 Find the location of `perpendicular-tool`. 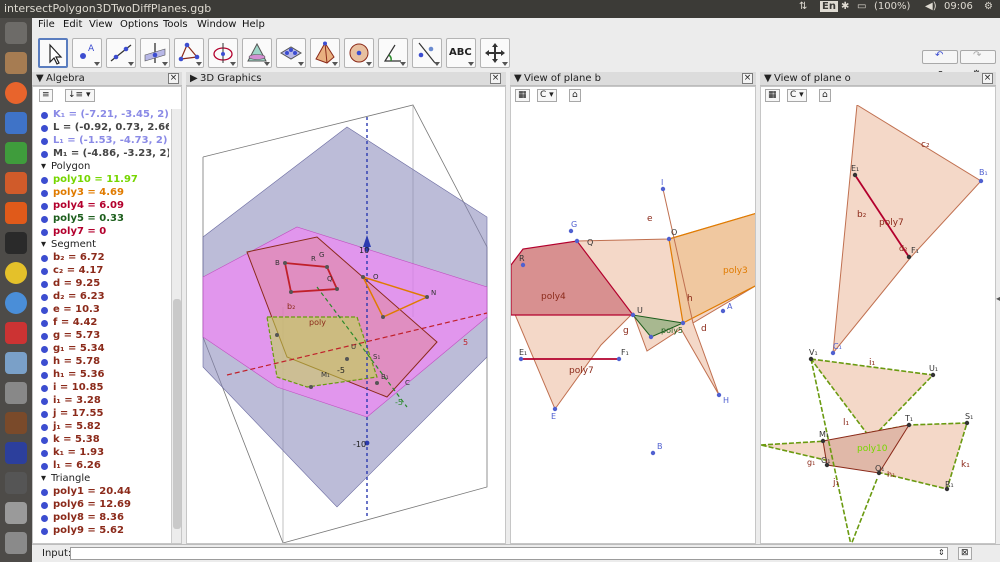

perpendicular-tool is located at coordinates (155, 53).